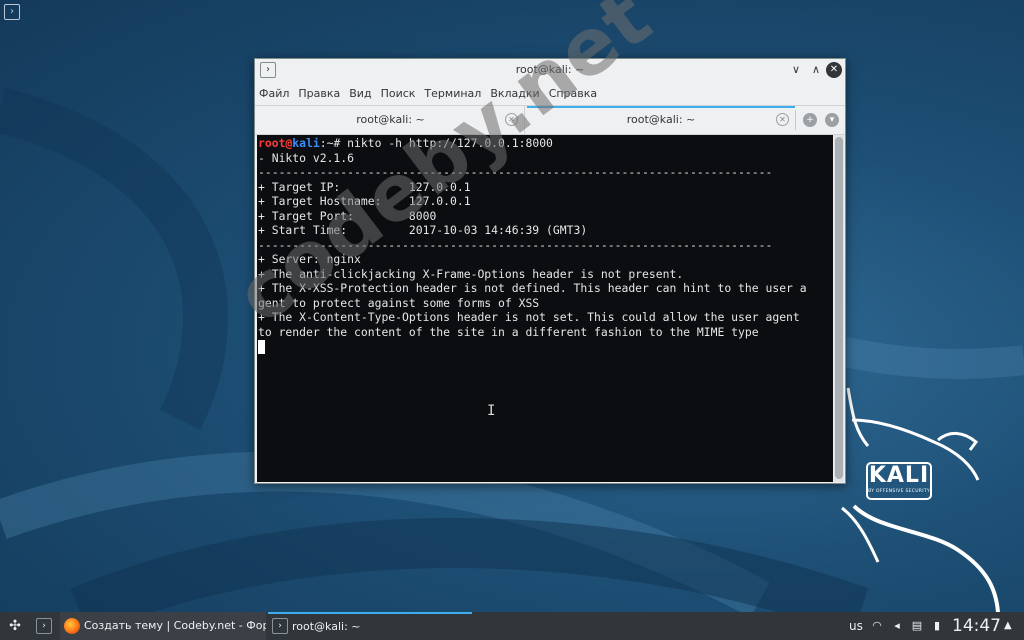  Describe the element at coordinates (274, 93) in the screenshot. I see `menu-file: Файл` at that location.